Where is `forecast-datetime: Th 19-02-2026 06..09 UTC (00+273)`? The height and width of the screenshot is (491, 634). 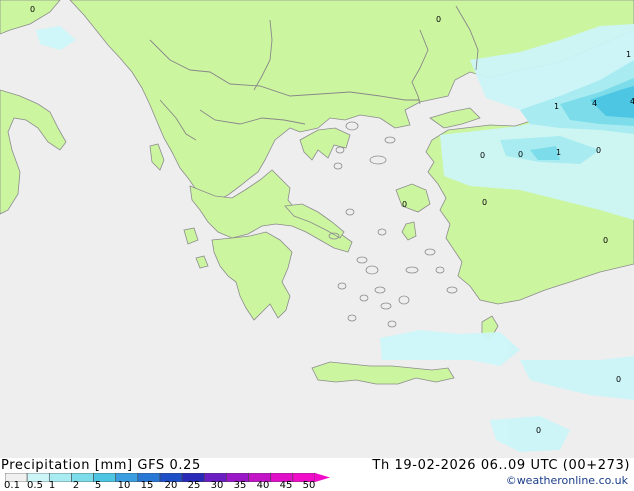
forecast-datetime: Th 19-02-2026 06..09 UTC (00+273) is located at coordinates (501, 465).